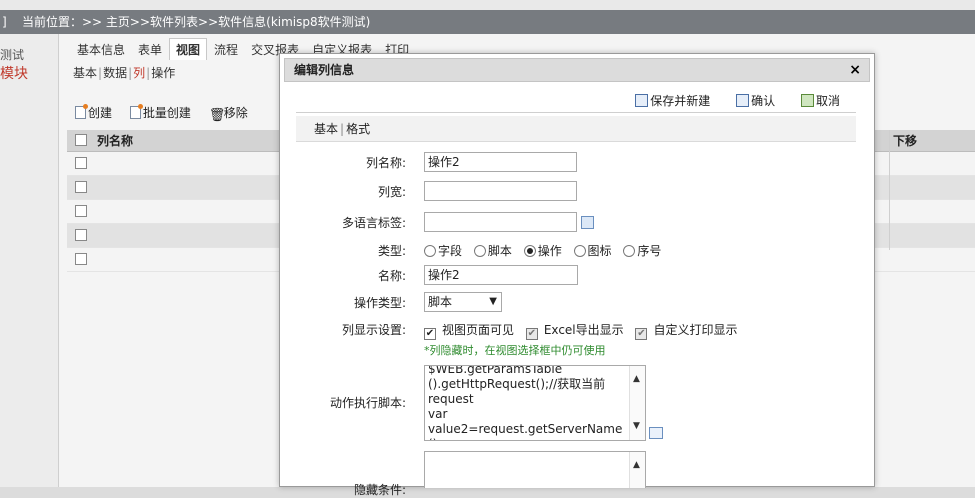  What do you see at coordinates (500, 222) in the screenshot?
I see `i18n-input` at bounding box center [500, 222].